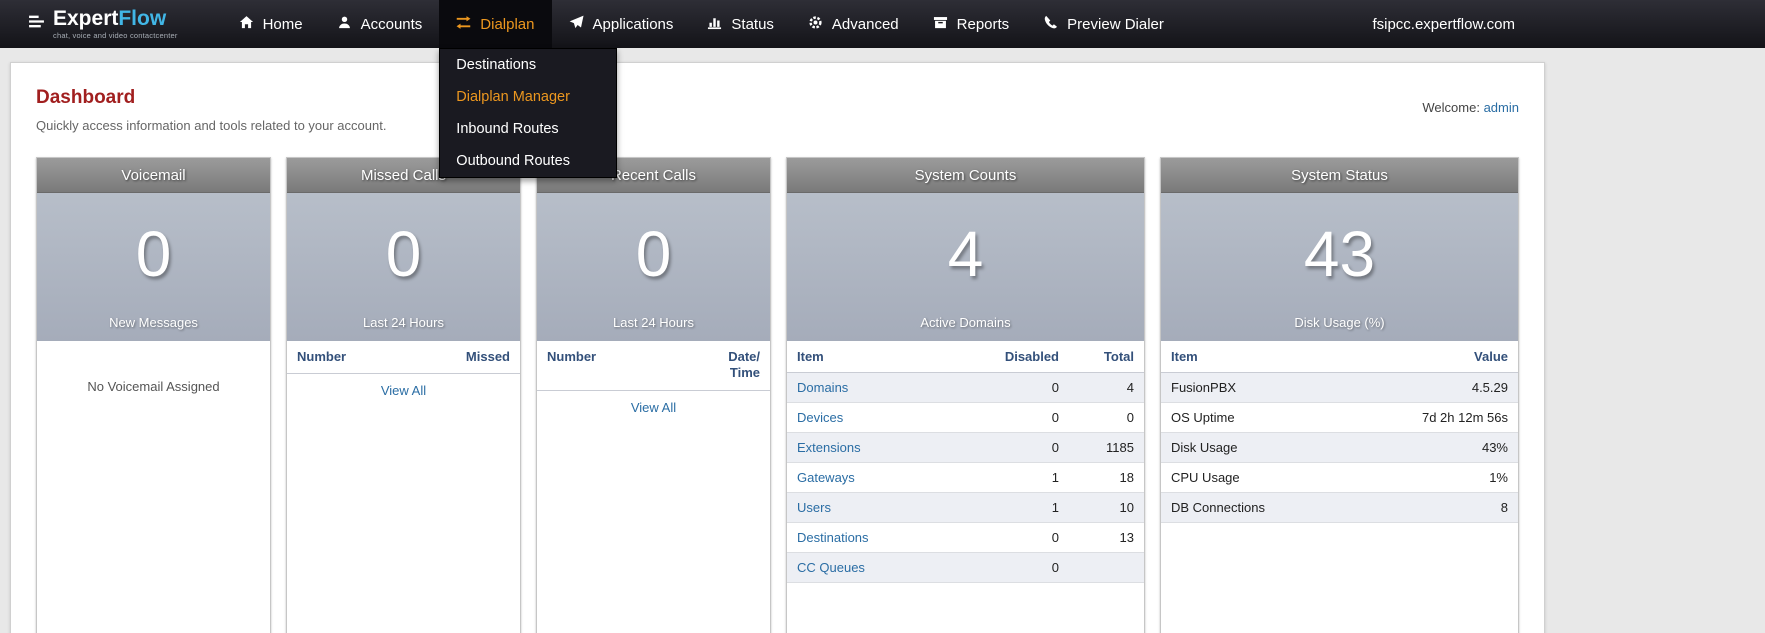  I want to click on nav-item-preview-dialer: Preview Dialer, so click(1103, 24).